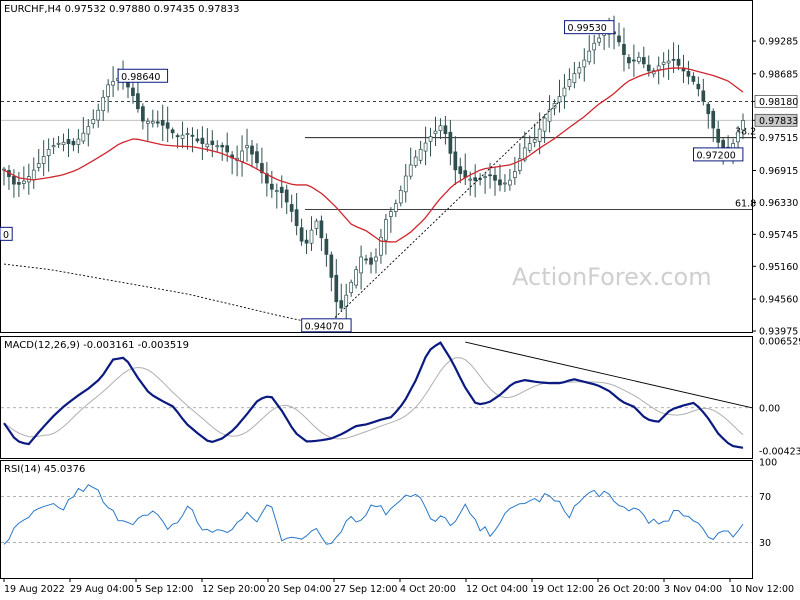 This screenshot has height=600, width=800. Describe the element at coordinates (693, 589) in the screenshot. I see `x-tick-label: 3 Nov 04:00` at that location.